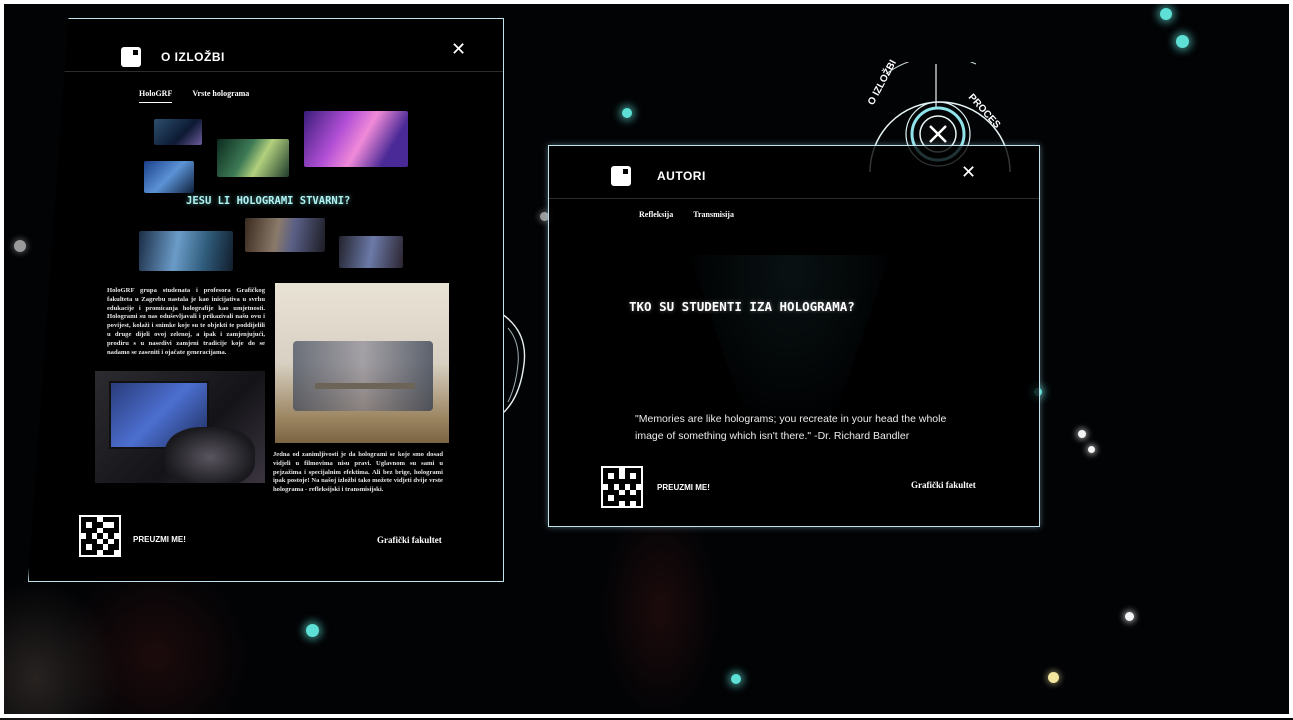 This screenshot has height=720, width=1293. Describe the element at coordinates (362, 363) in the screenshot. I see `exhibition-photo` at that location.